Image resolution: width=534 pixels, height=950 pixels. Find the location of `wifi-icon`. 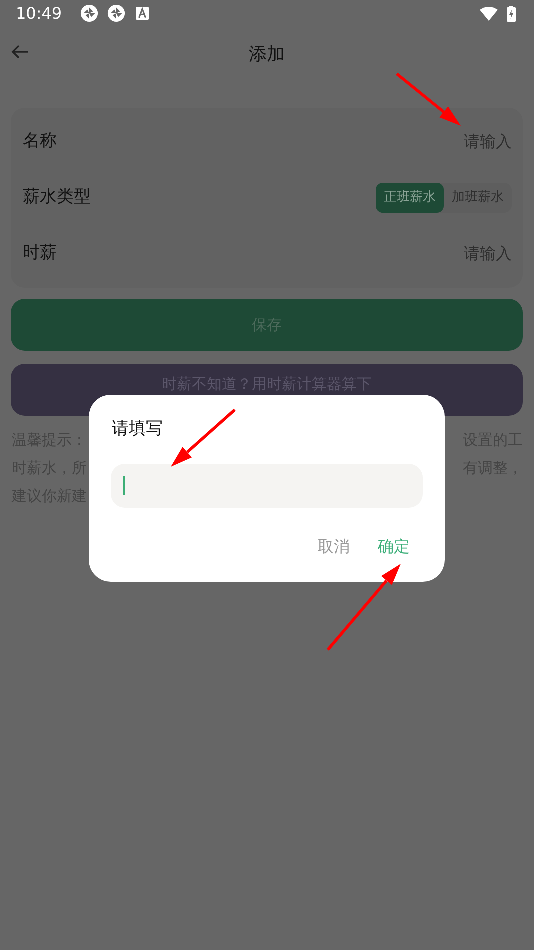

wifi-icon is located at coordinates (489, 13).